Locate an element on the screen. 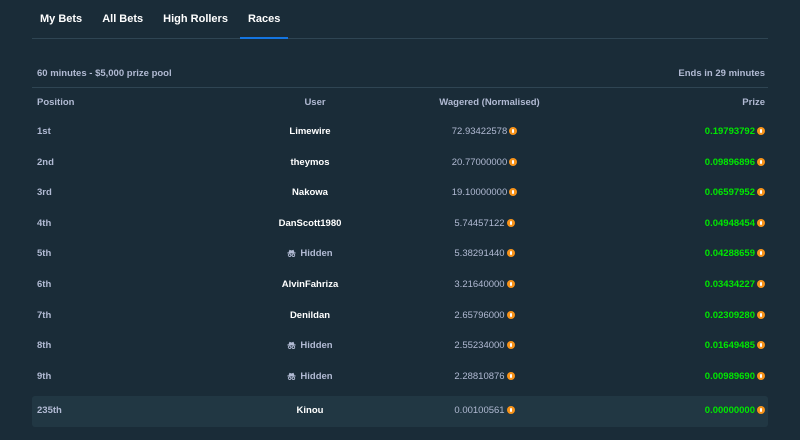  position-cell: 6th is located at coordinates (44, 284).